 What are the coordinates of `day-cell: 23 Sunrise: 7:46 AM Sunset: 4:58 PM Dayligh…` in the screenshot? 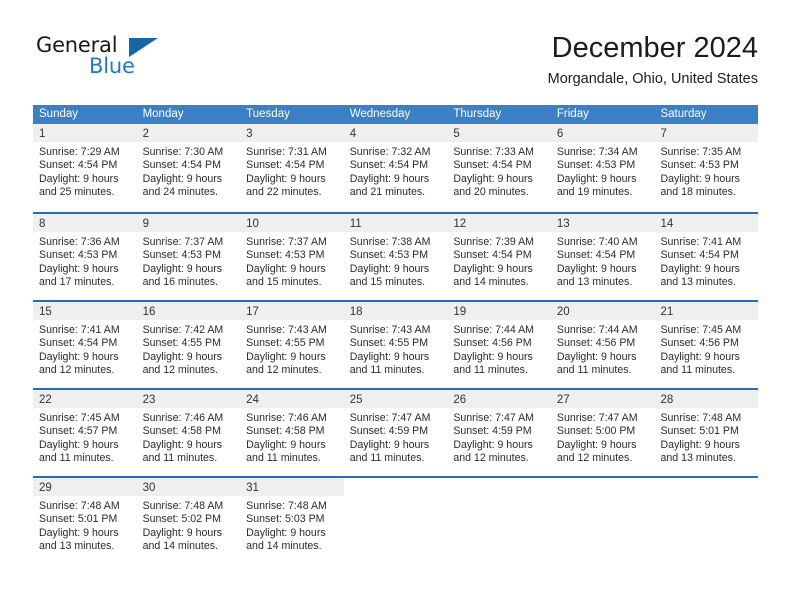 It's located at (188, 433).